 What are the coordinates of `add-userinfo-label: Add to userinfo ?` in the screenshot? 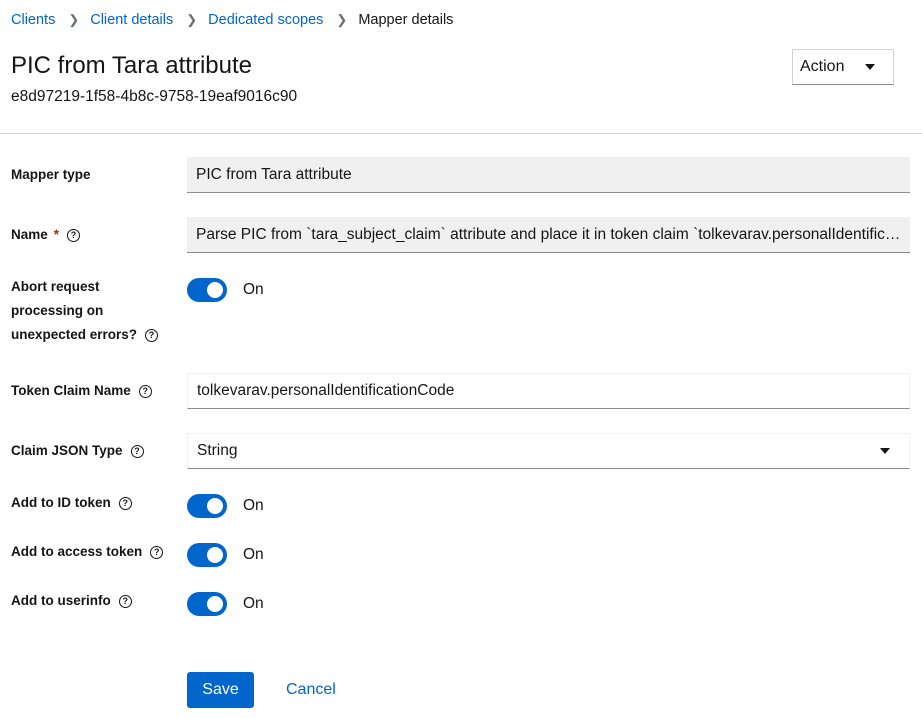 It's located at (71, 601).